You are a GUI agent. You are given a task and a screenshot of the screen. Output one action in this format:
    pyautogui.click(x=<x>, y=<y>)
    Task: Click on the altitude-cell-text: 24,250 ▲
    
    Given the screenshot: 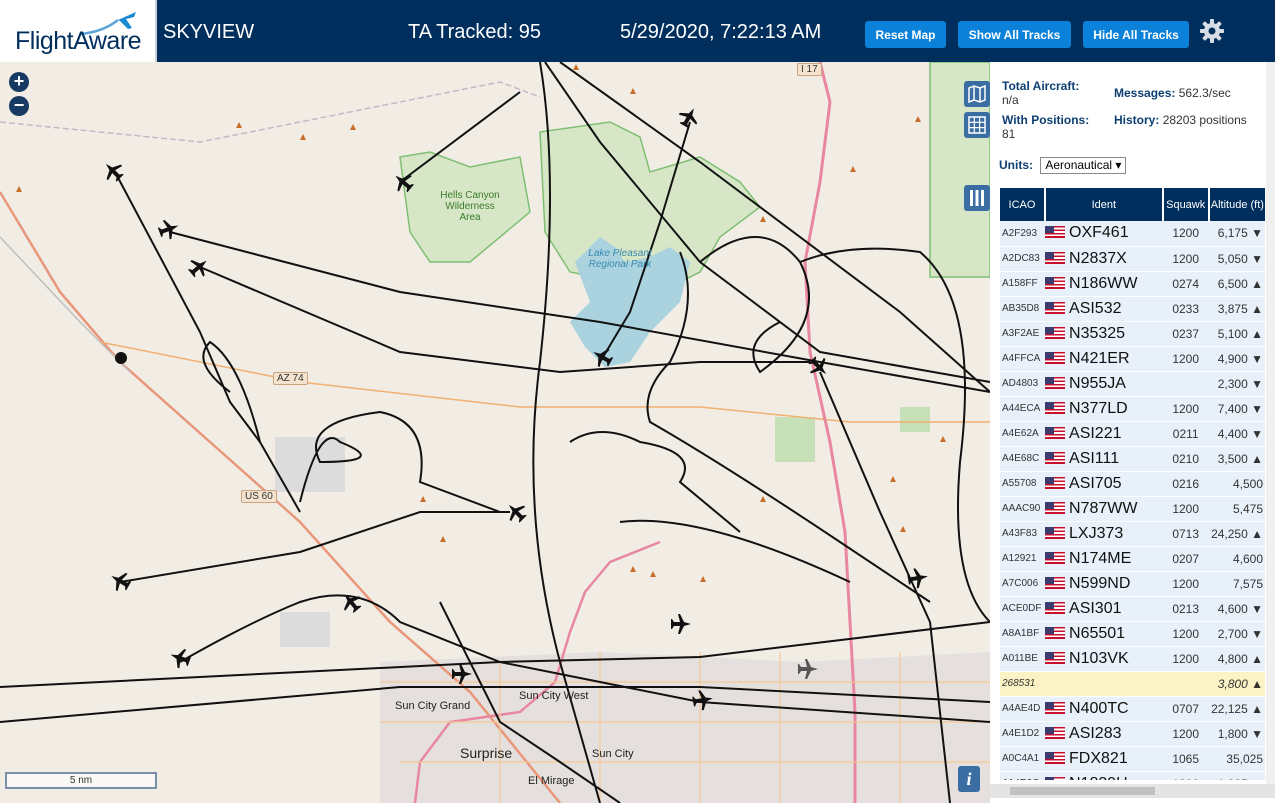 What is the action you would take?
    pyautogui.click(x=1237, y=533)
    